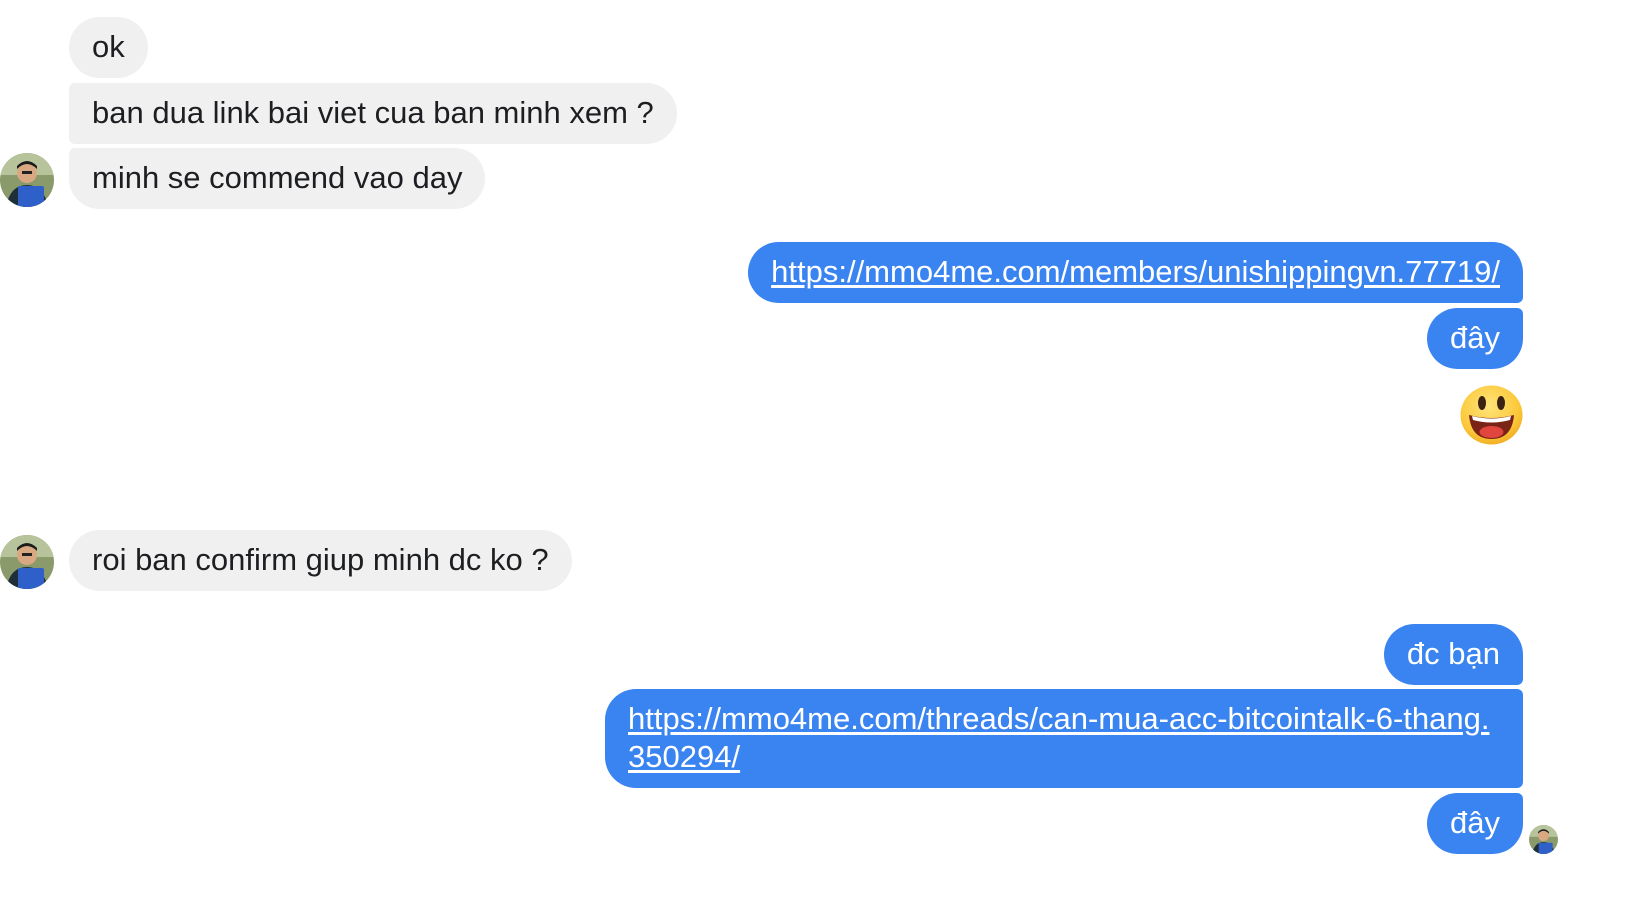 The width and height of the screenshot is (1634, 912). I want to click on message-bubble-incoming: minh se commend vao day, so click(277, 178).